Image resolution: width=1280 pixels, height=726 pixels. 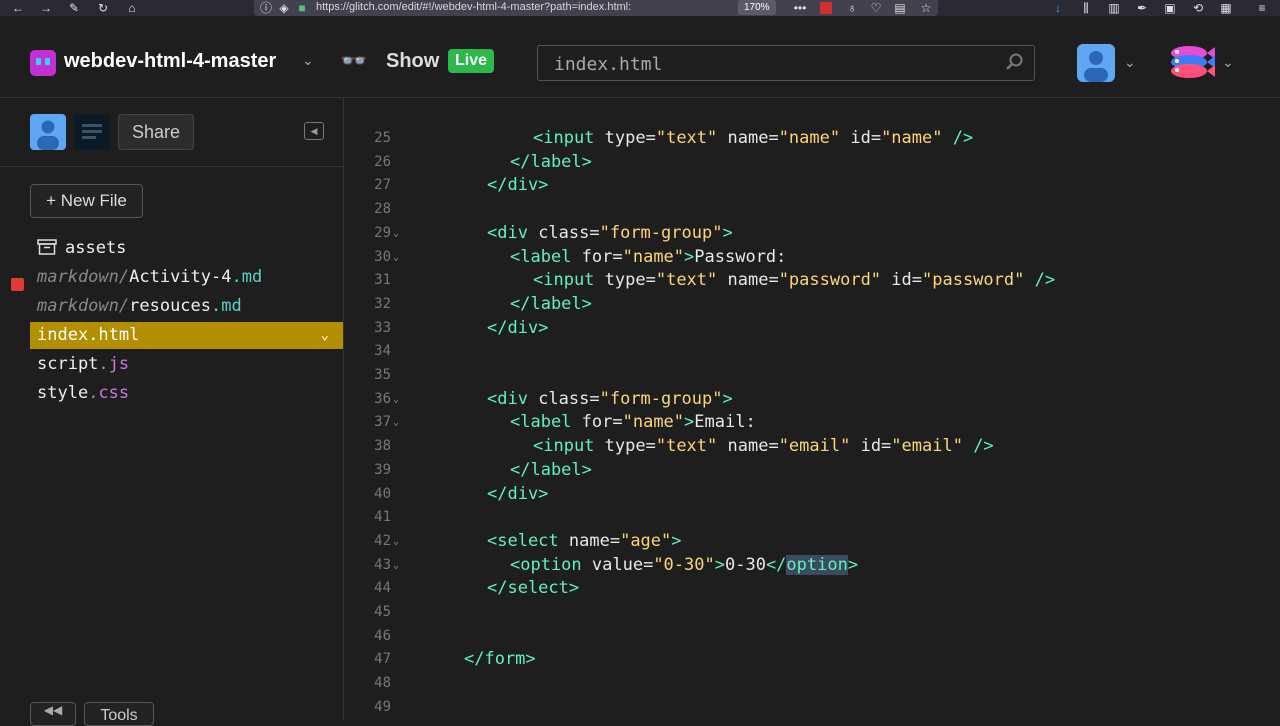 What do you see at coordinates (812, 565) in the screenshot?
I see `code-line: 43 ⌄ <option value="0-30">0-30</option>` at bounding box center [812, 565].